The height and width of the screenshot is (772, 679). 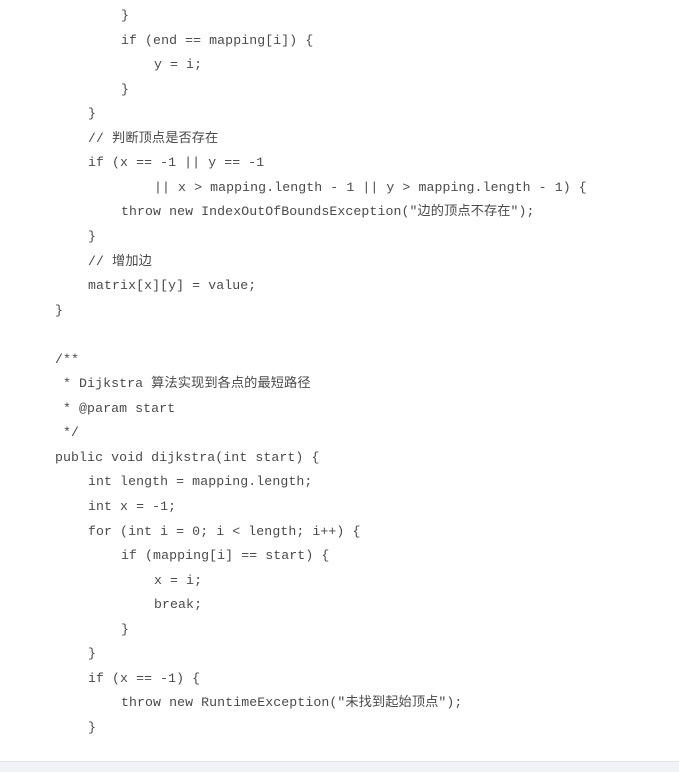 What do you see at coordinates (225, 556) in the screenshot?
I see `code-line: if (mapping[i] == start) {` at bounding box center [225, 556].